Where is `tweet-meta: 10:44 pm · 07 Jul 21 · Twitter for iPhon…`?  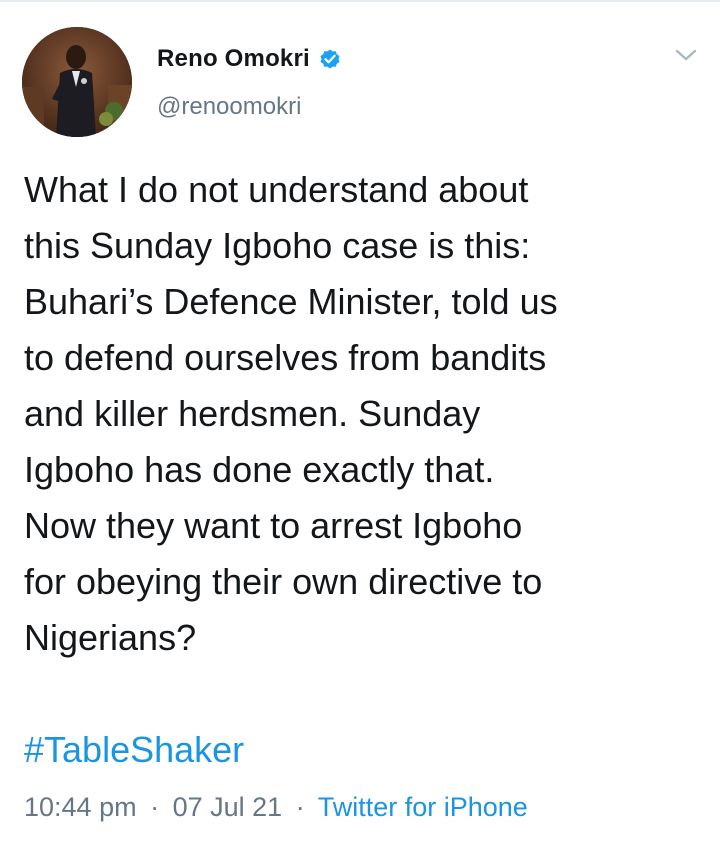
tweet-meta: 10:44 pm · 07 Jul 21 · Twitter for iPhon… is located at coordinates (276, 807).